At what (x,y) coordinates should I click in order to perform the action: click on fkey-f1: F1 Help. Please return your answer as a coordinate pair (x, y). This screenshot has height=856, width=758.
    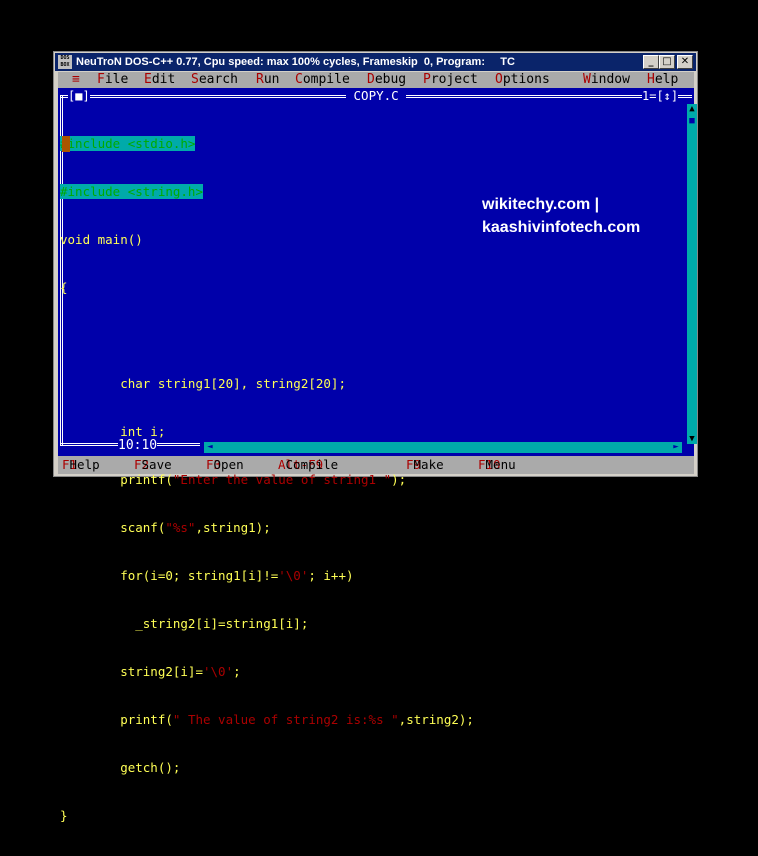
    Looking at the image, I should click on (81, 465).